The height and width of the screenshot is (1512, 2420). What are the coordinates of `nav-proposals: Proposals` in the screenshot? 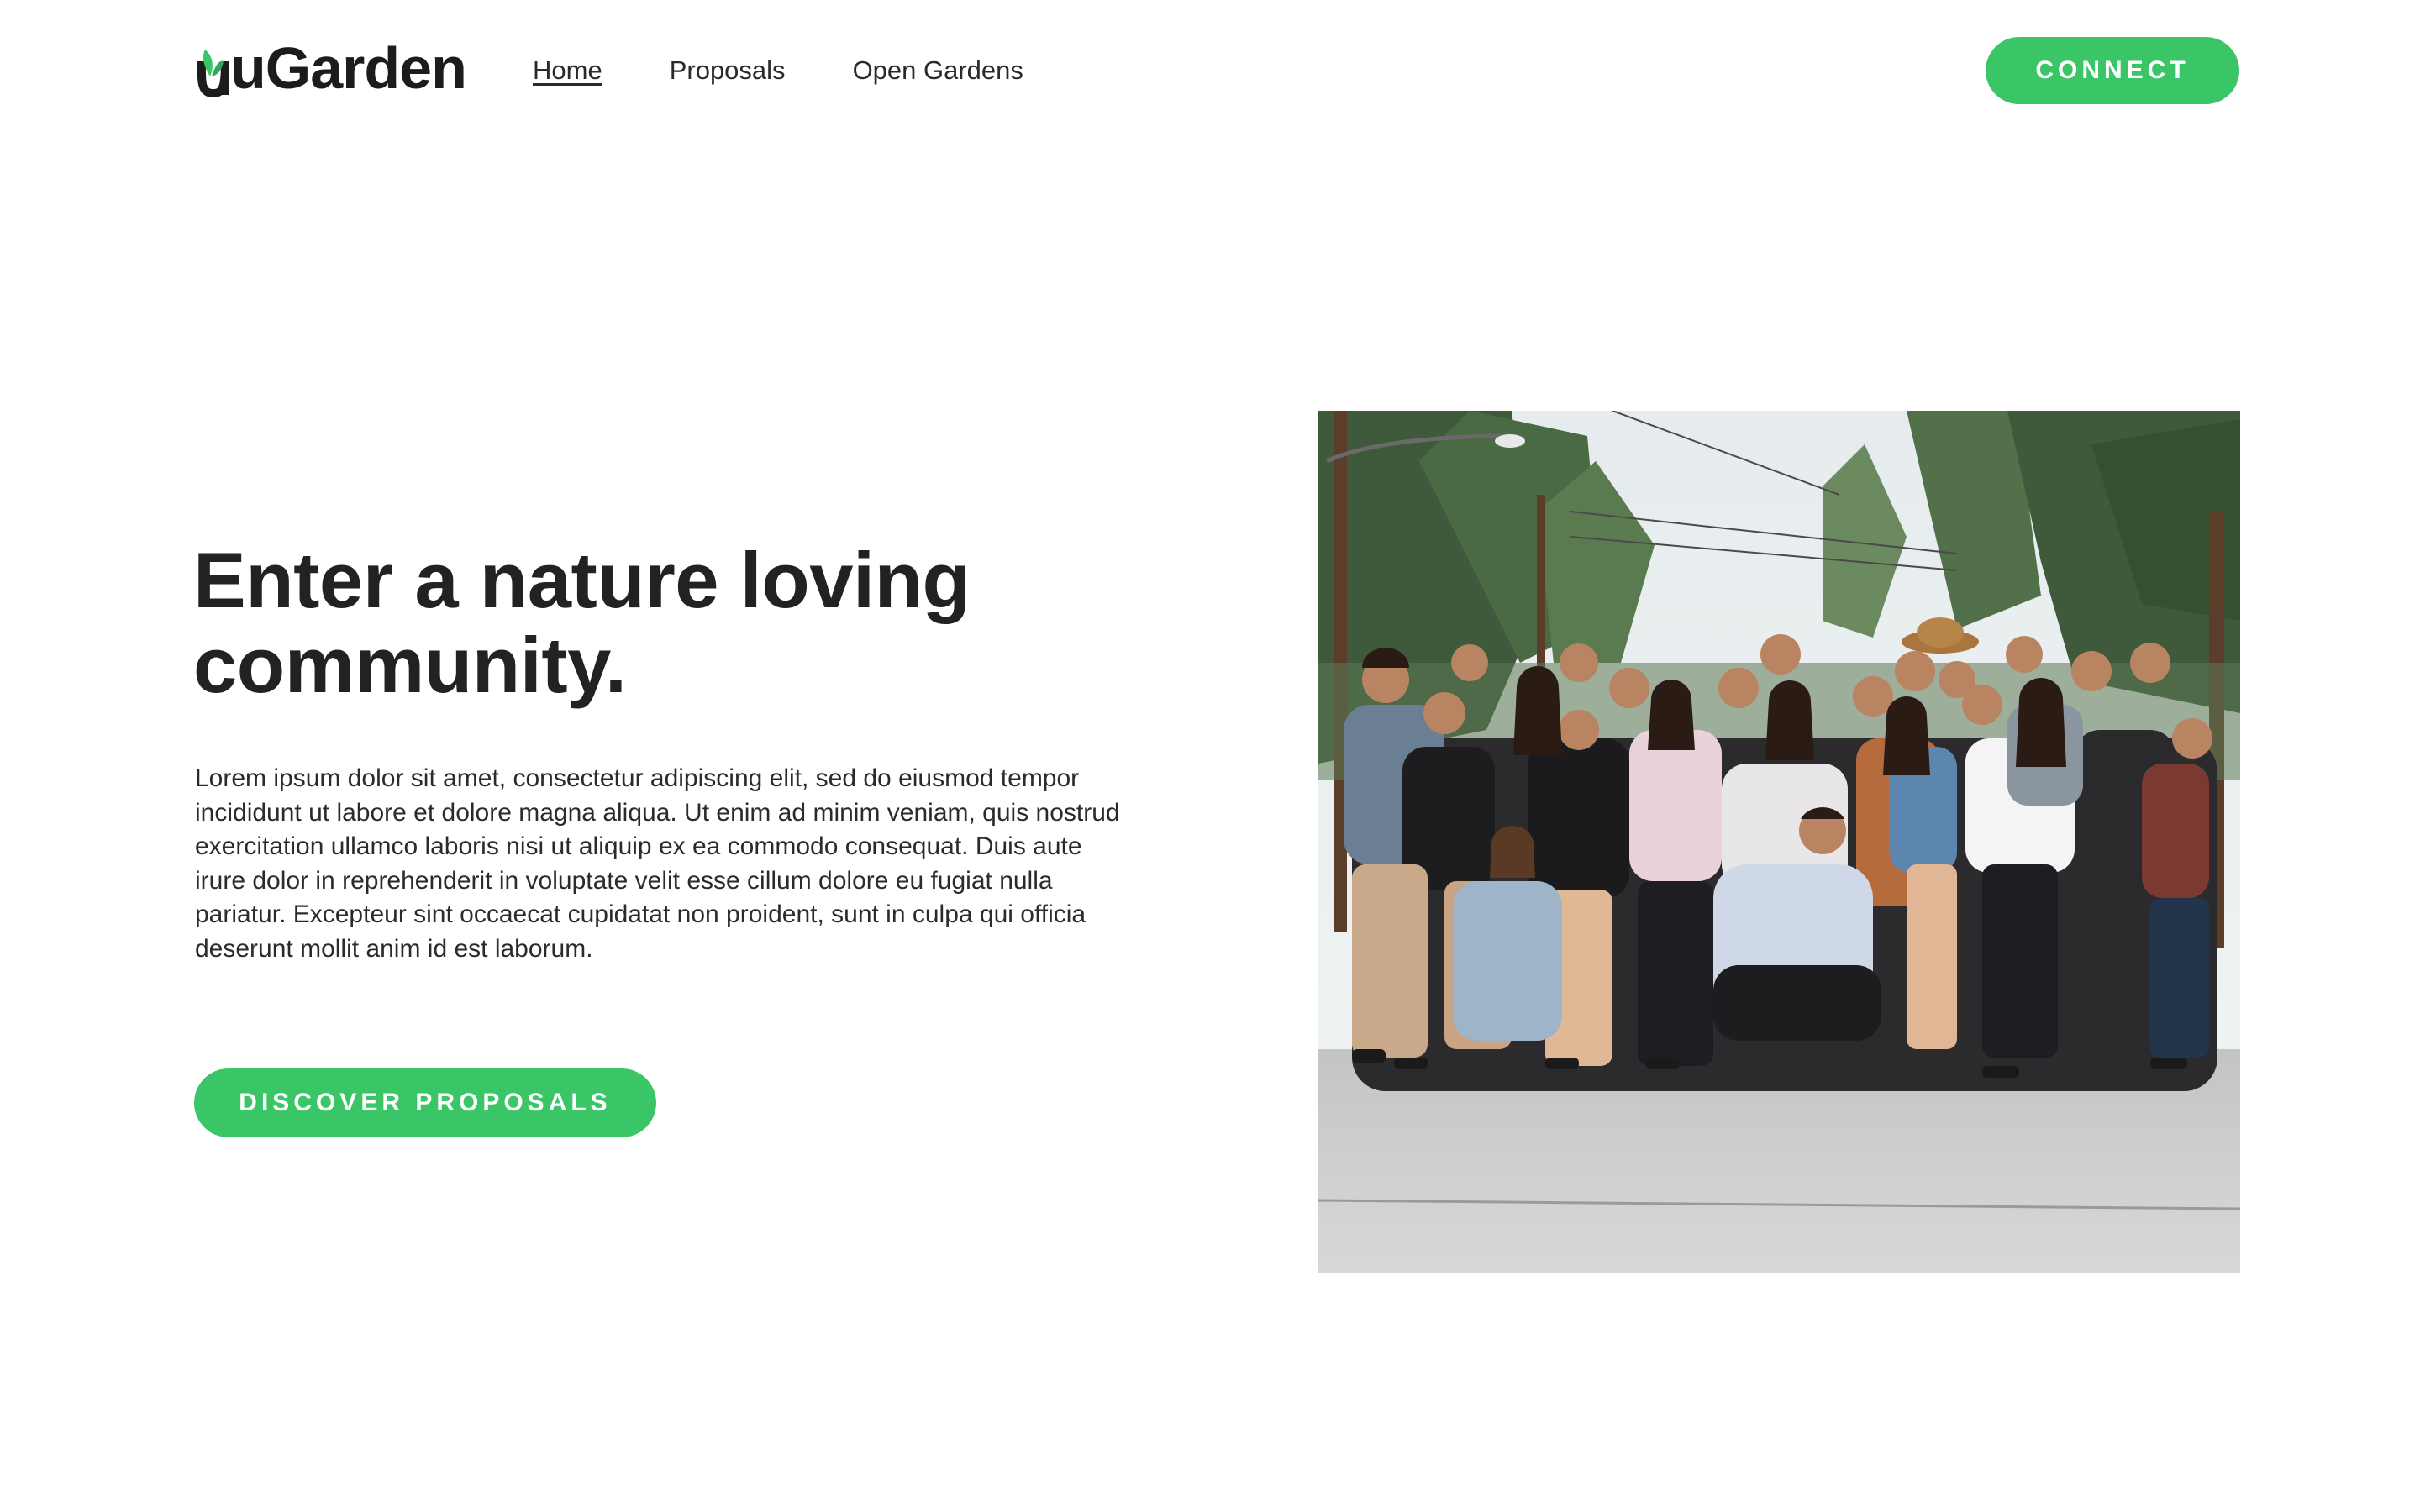 It's located at (728, 70).